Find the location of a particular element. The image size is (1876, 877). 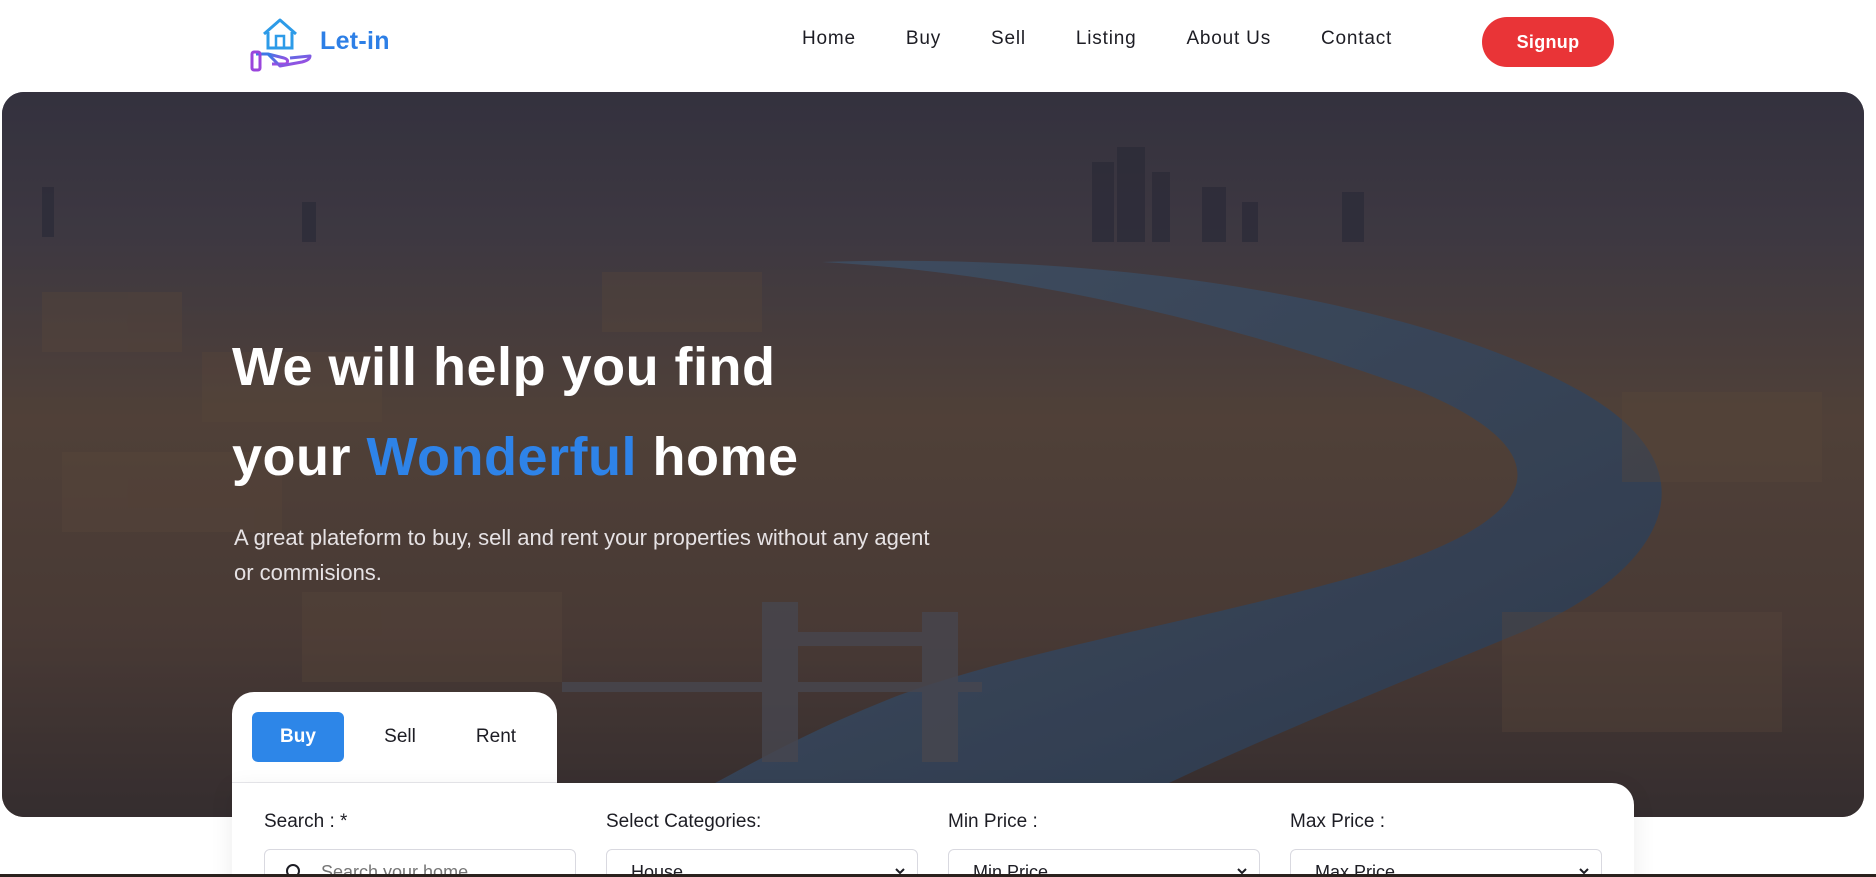

tab-sell: Sell is located at coordinates (400, 737).